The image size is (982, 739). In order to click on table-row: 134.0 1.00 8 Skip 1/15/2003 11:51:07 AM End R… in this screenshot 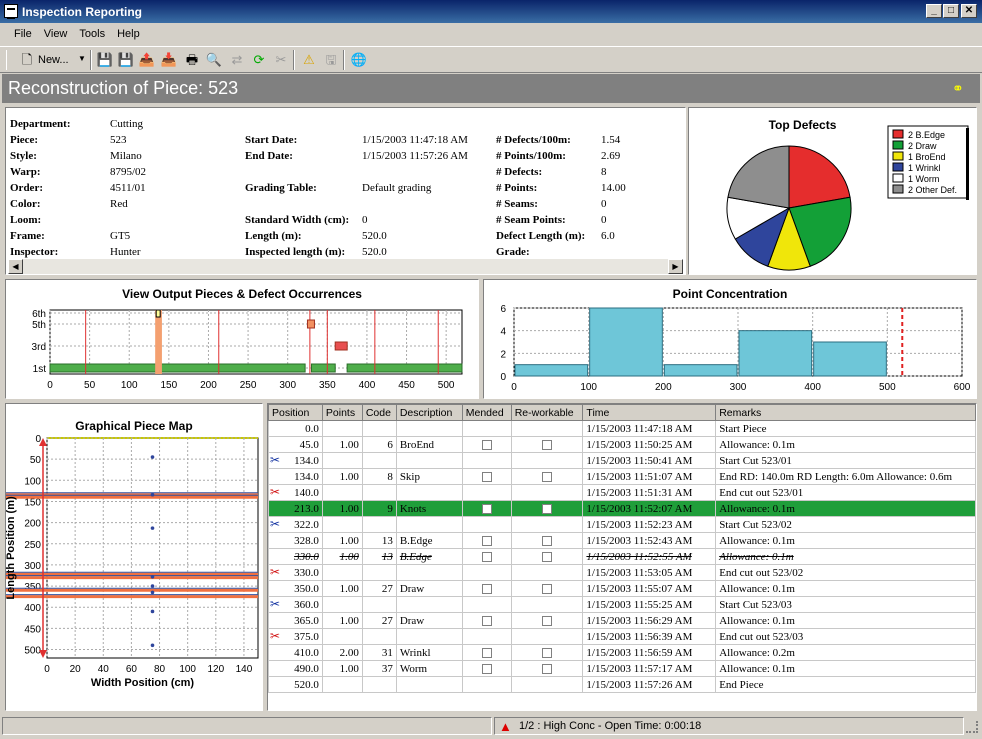, I will do `click(622, 476)`.